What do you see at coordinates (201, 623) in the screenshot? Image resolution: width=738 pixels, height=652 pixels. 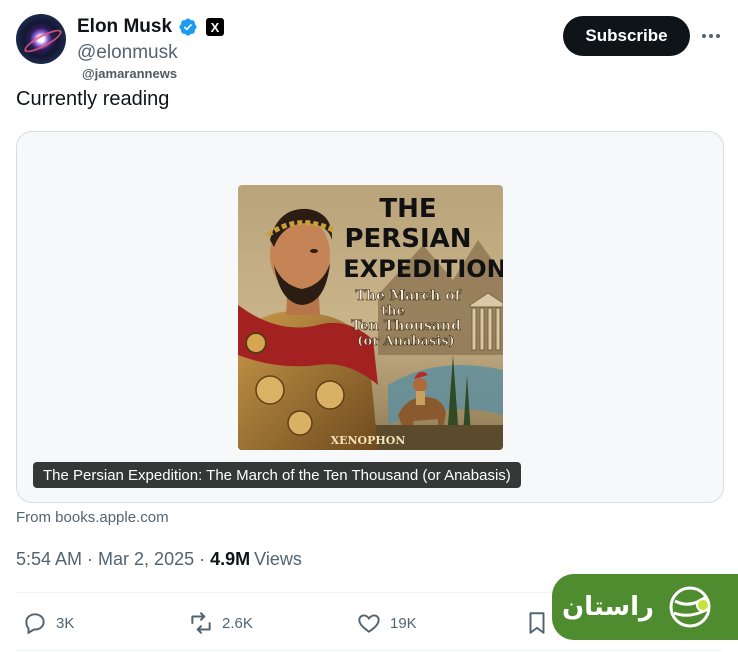 I see `repost-icon` at bounding box center [201, 623].